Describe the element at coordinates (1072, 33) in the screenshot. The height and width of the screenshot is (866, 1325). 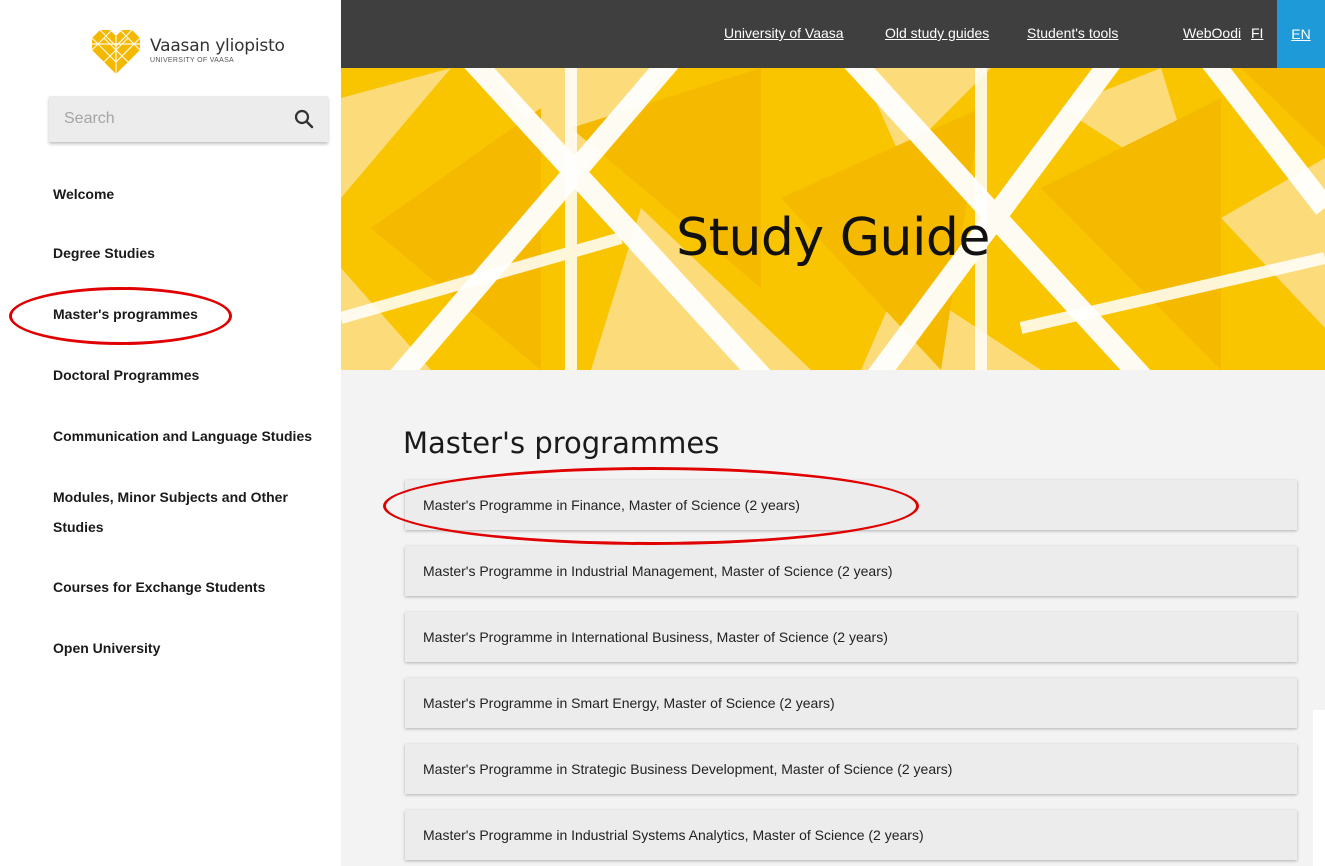
I see `link-students-tools: Student's tools` at that location.